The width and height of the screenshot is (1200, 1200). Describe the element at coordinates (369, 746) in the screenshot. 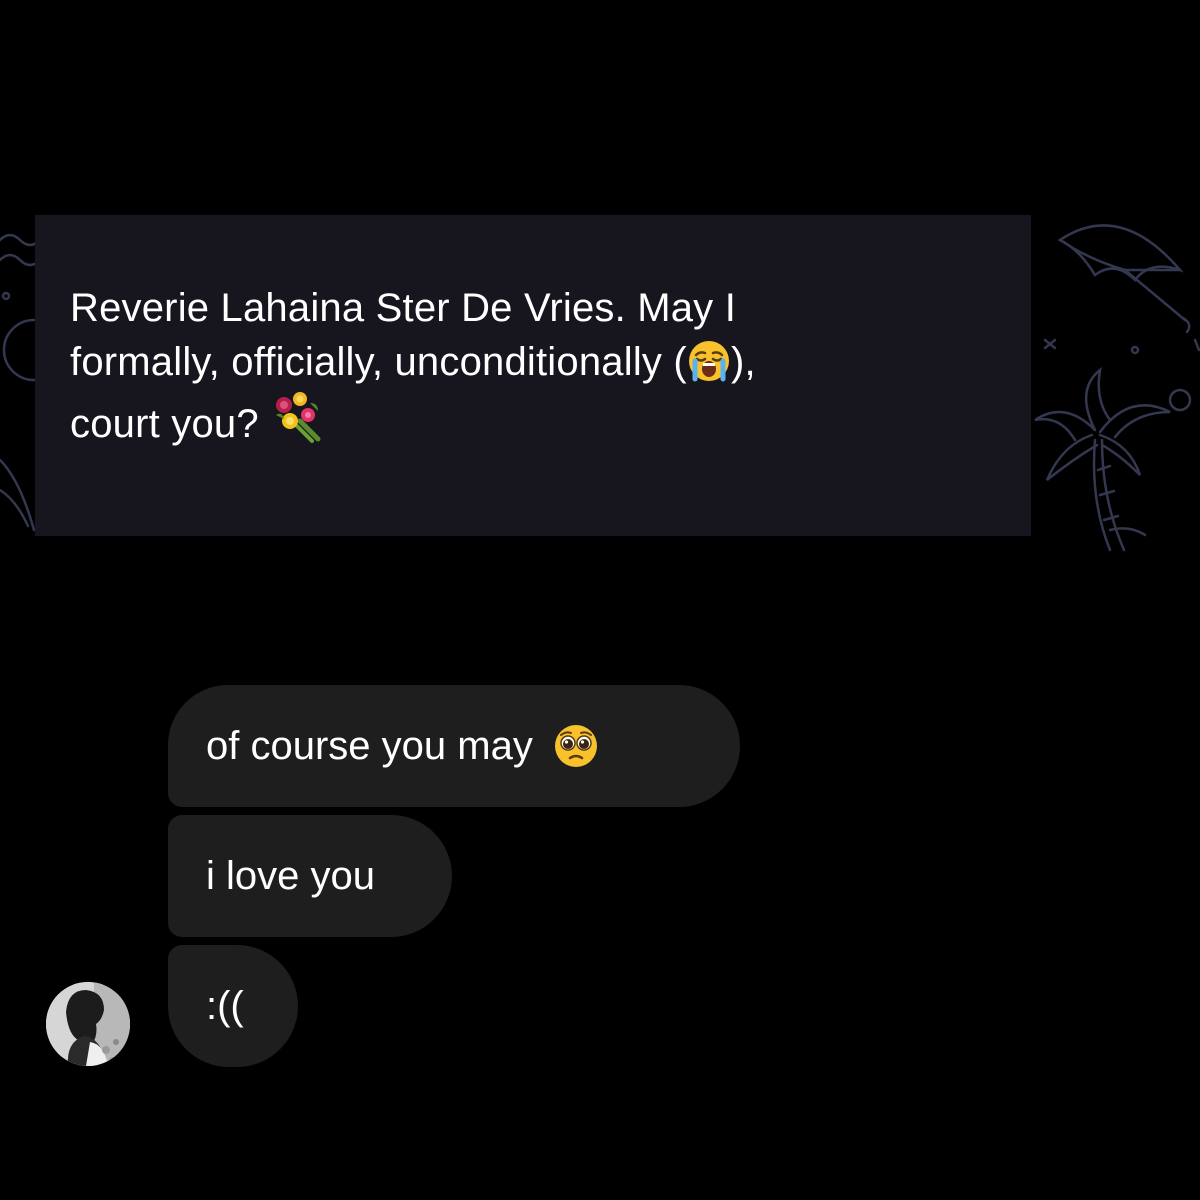

I see `message-text: of course you may` at that location.